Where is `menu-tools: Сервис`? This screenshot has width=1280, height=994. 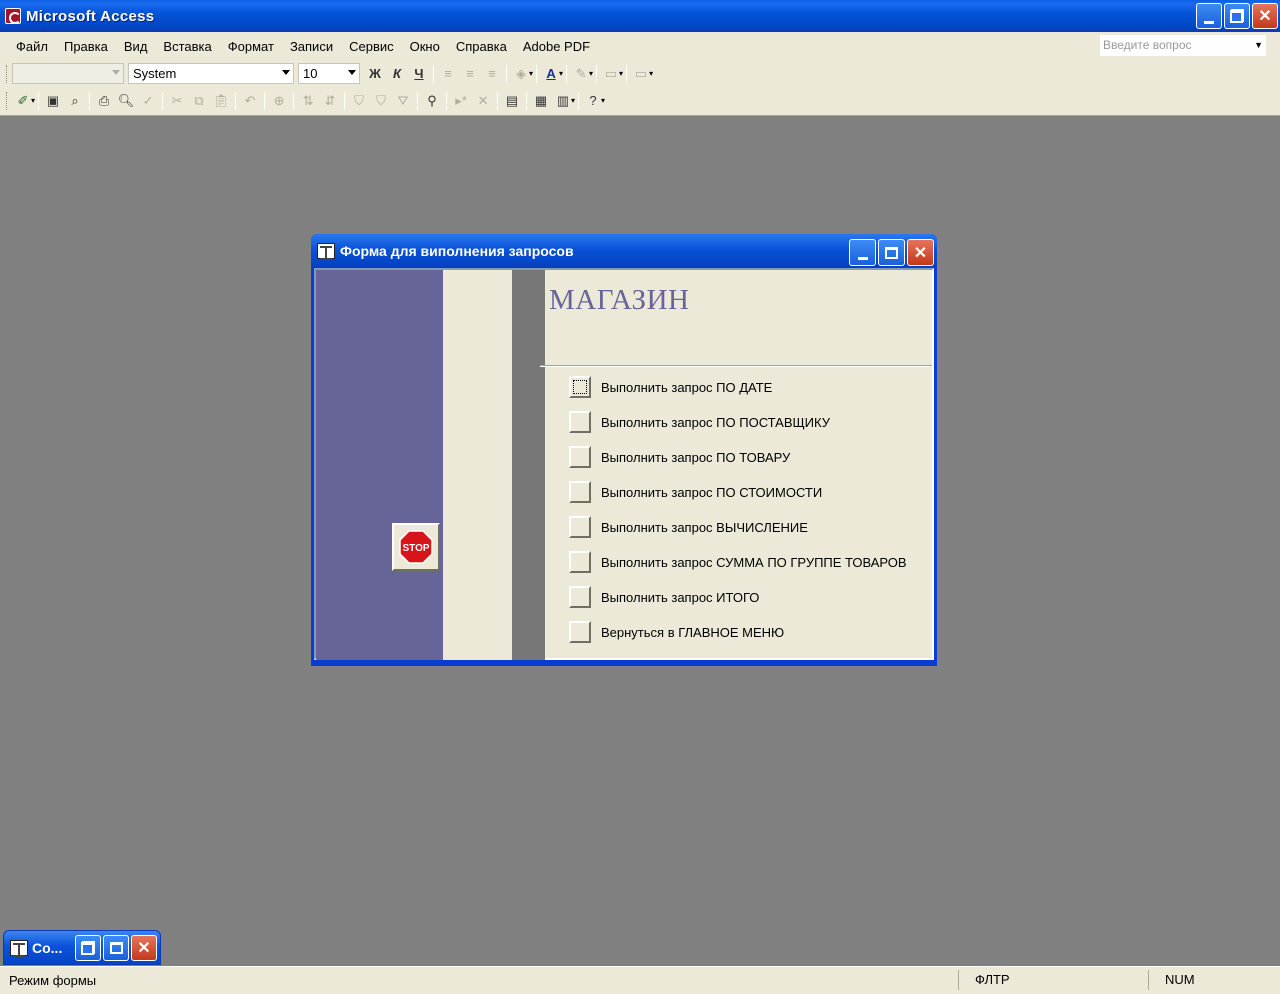 menu-tools: Сервис is located at coordinates (371, 46).